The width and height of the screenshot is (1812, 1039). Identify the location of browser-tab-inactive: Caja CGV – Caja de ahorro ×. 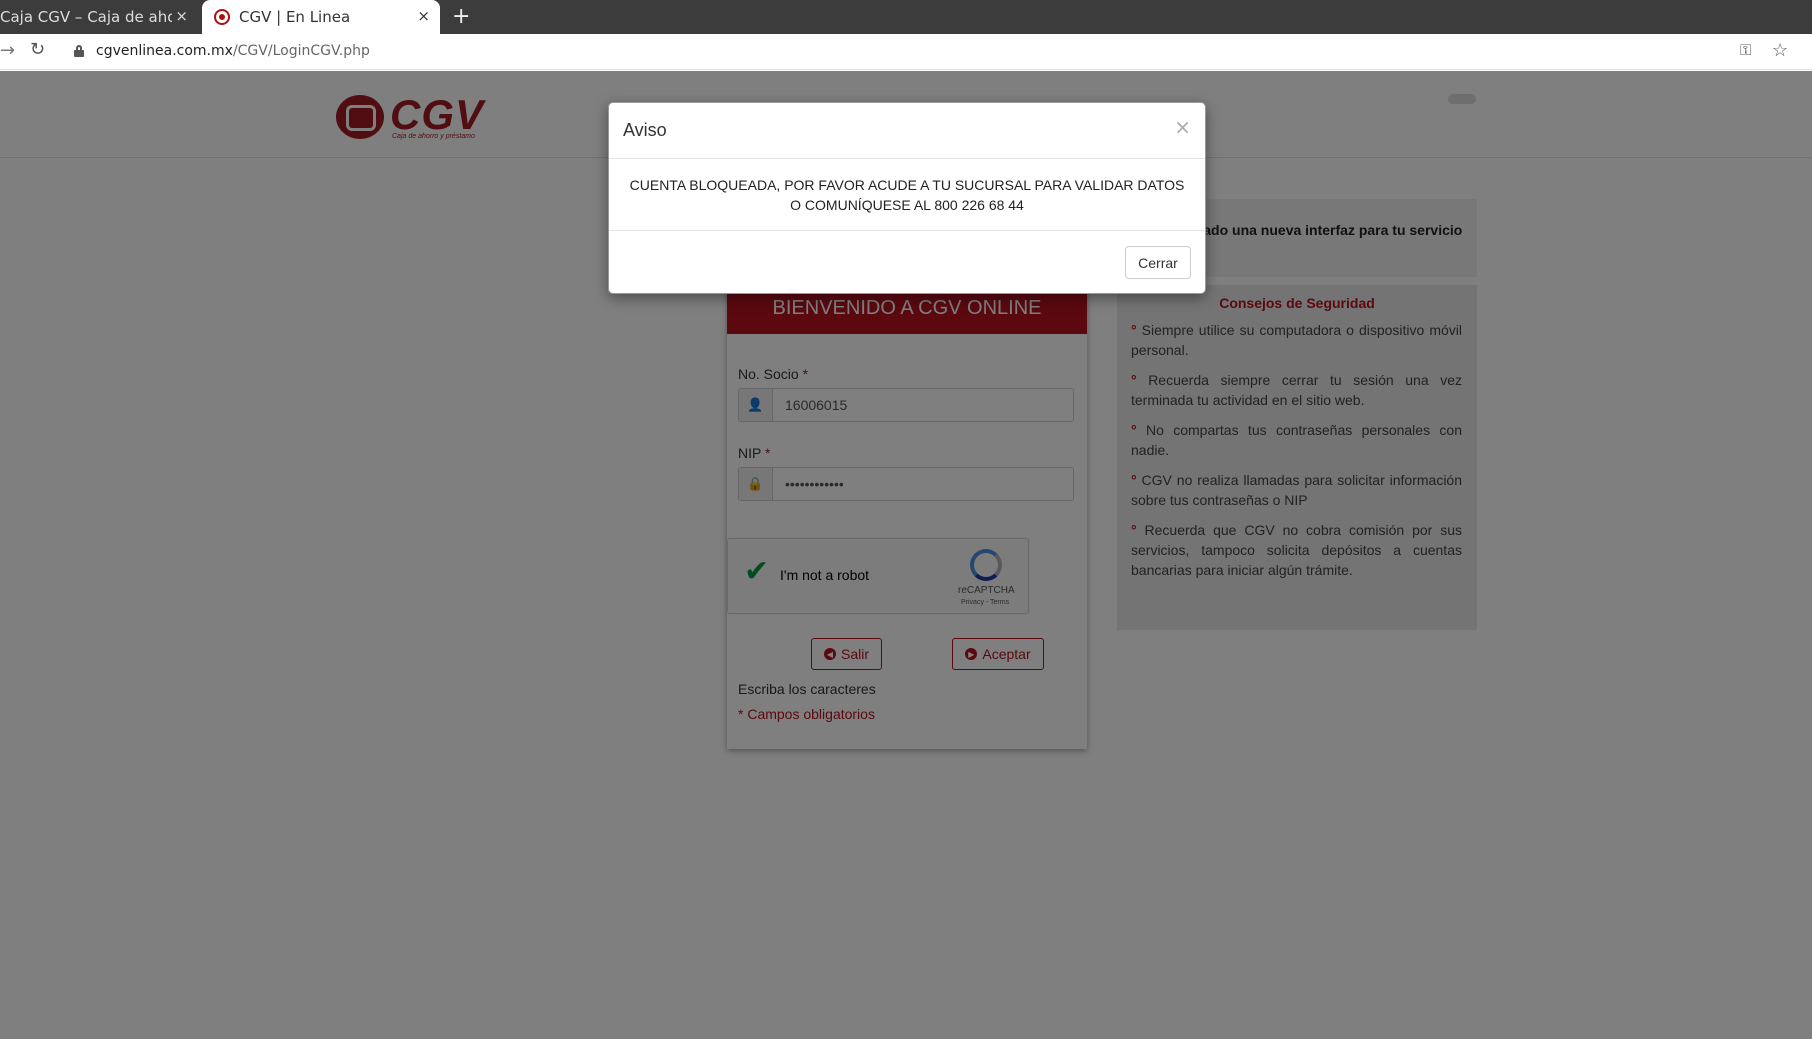
(99, 17).